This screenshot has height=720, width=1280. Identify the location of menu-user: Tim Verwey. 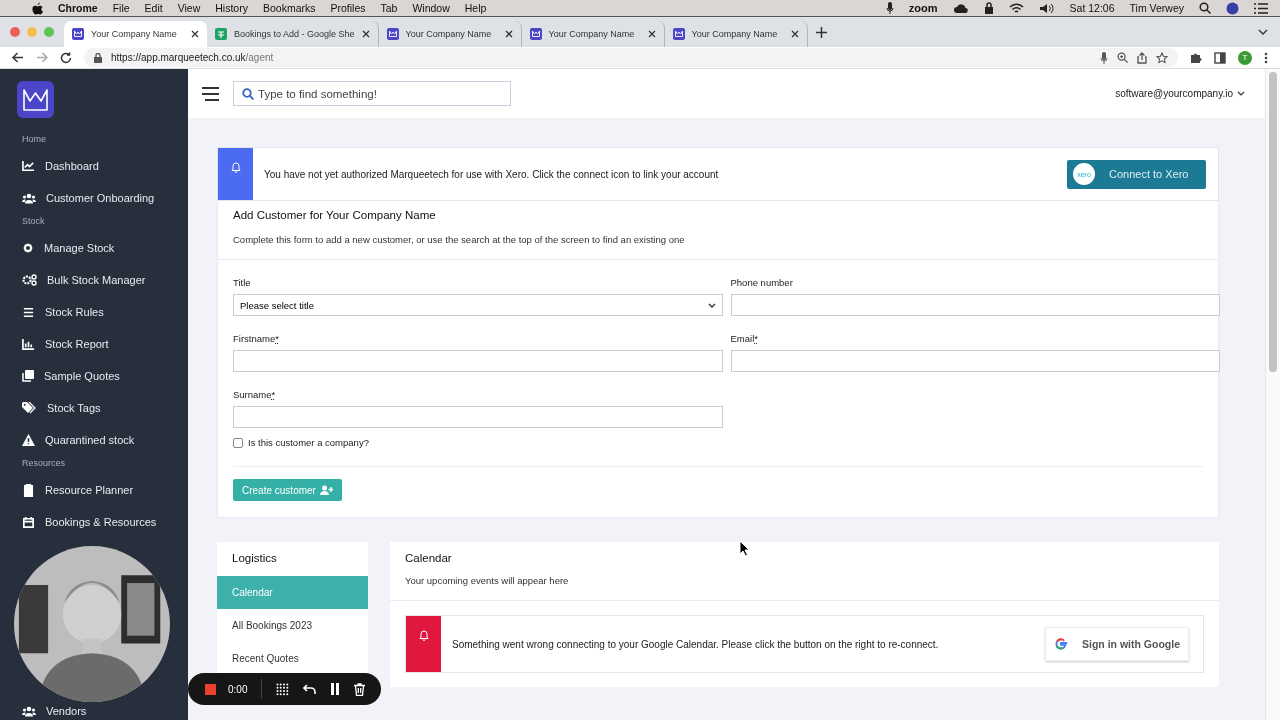
(1156, 8).